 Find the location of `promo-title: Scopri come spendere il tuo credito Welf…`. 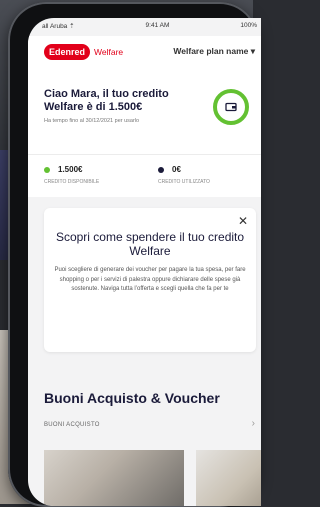

promo-title: Scopri come spendere il tuo credito Welf… is located at coordinates (150, 244).